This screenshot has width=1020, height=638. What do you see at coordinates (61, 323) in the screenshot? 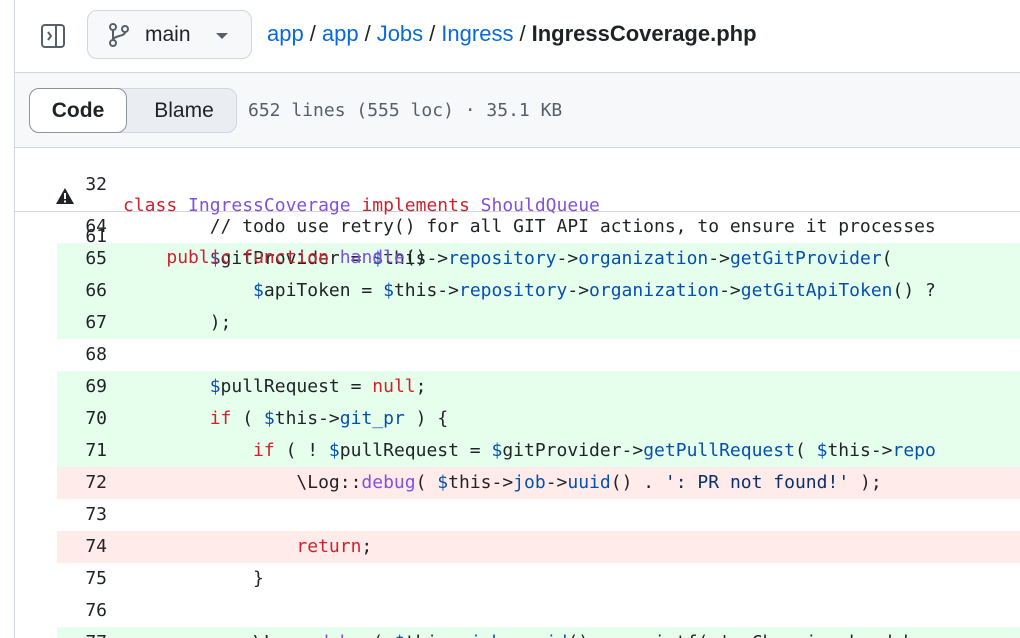
I see `line-number: 67` at bounding box center [61, 323].